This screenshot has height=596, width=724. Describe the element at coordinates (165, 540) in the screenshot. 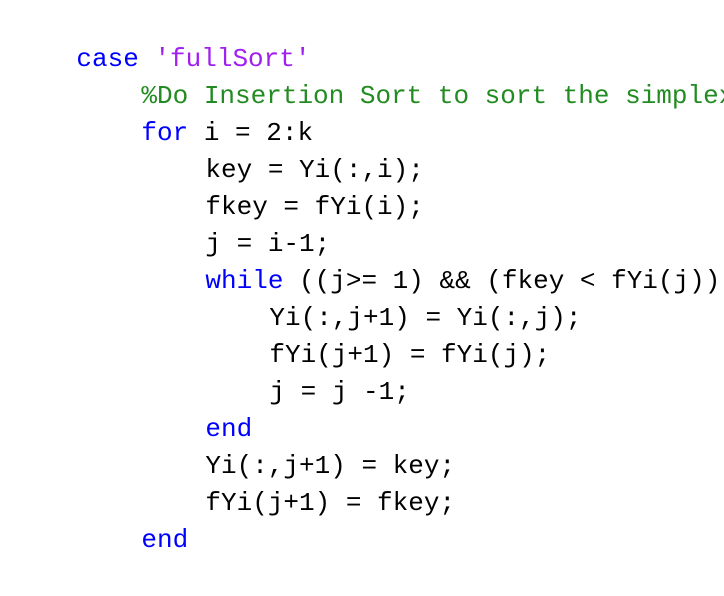

I see `keyword-end: end` at that location.